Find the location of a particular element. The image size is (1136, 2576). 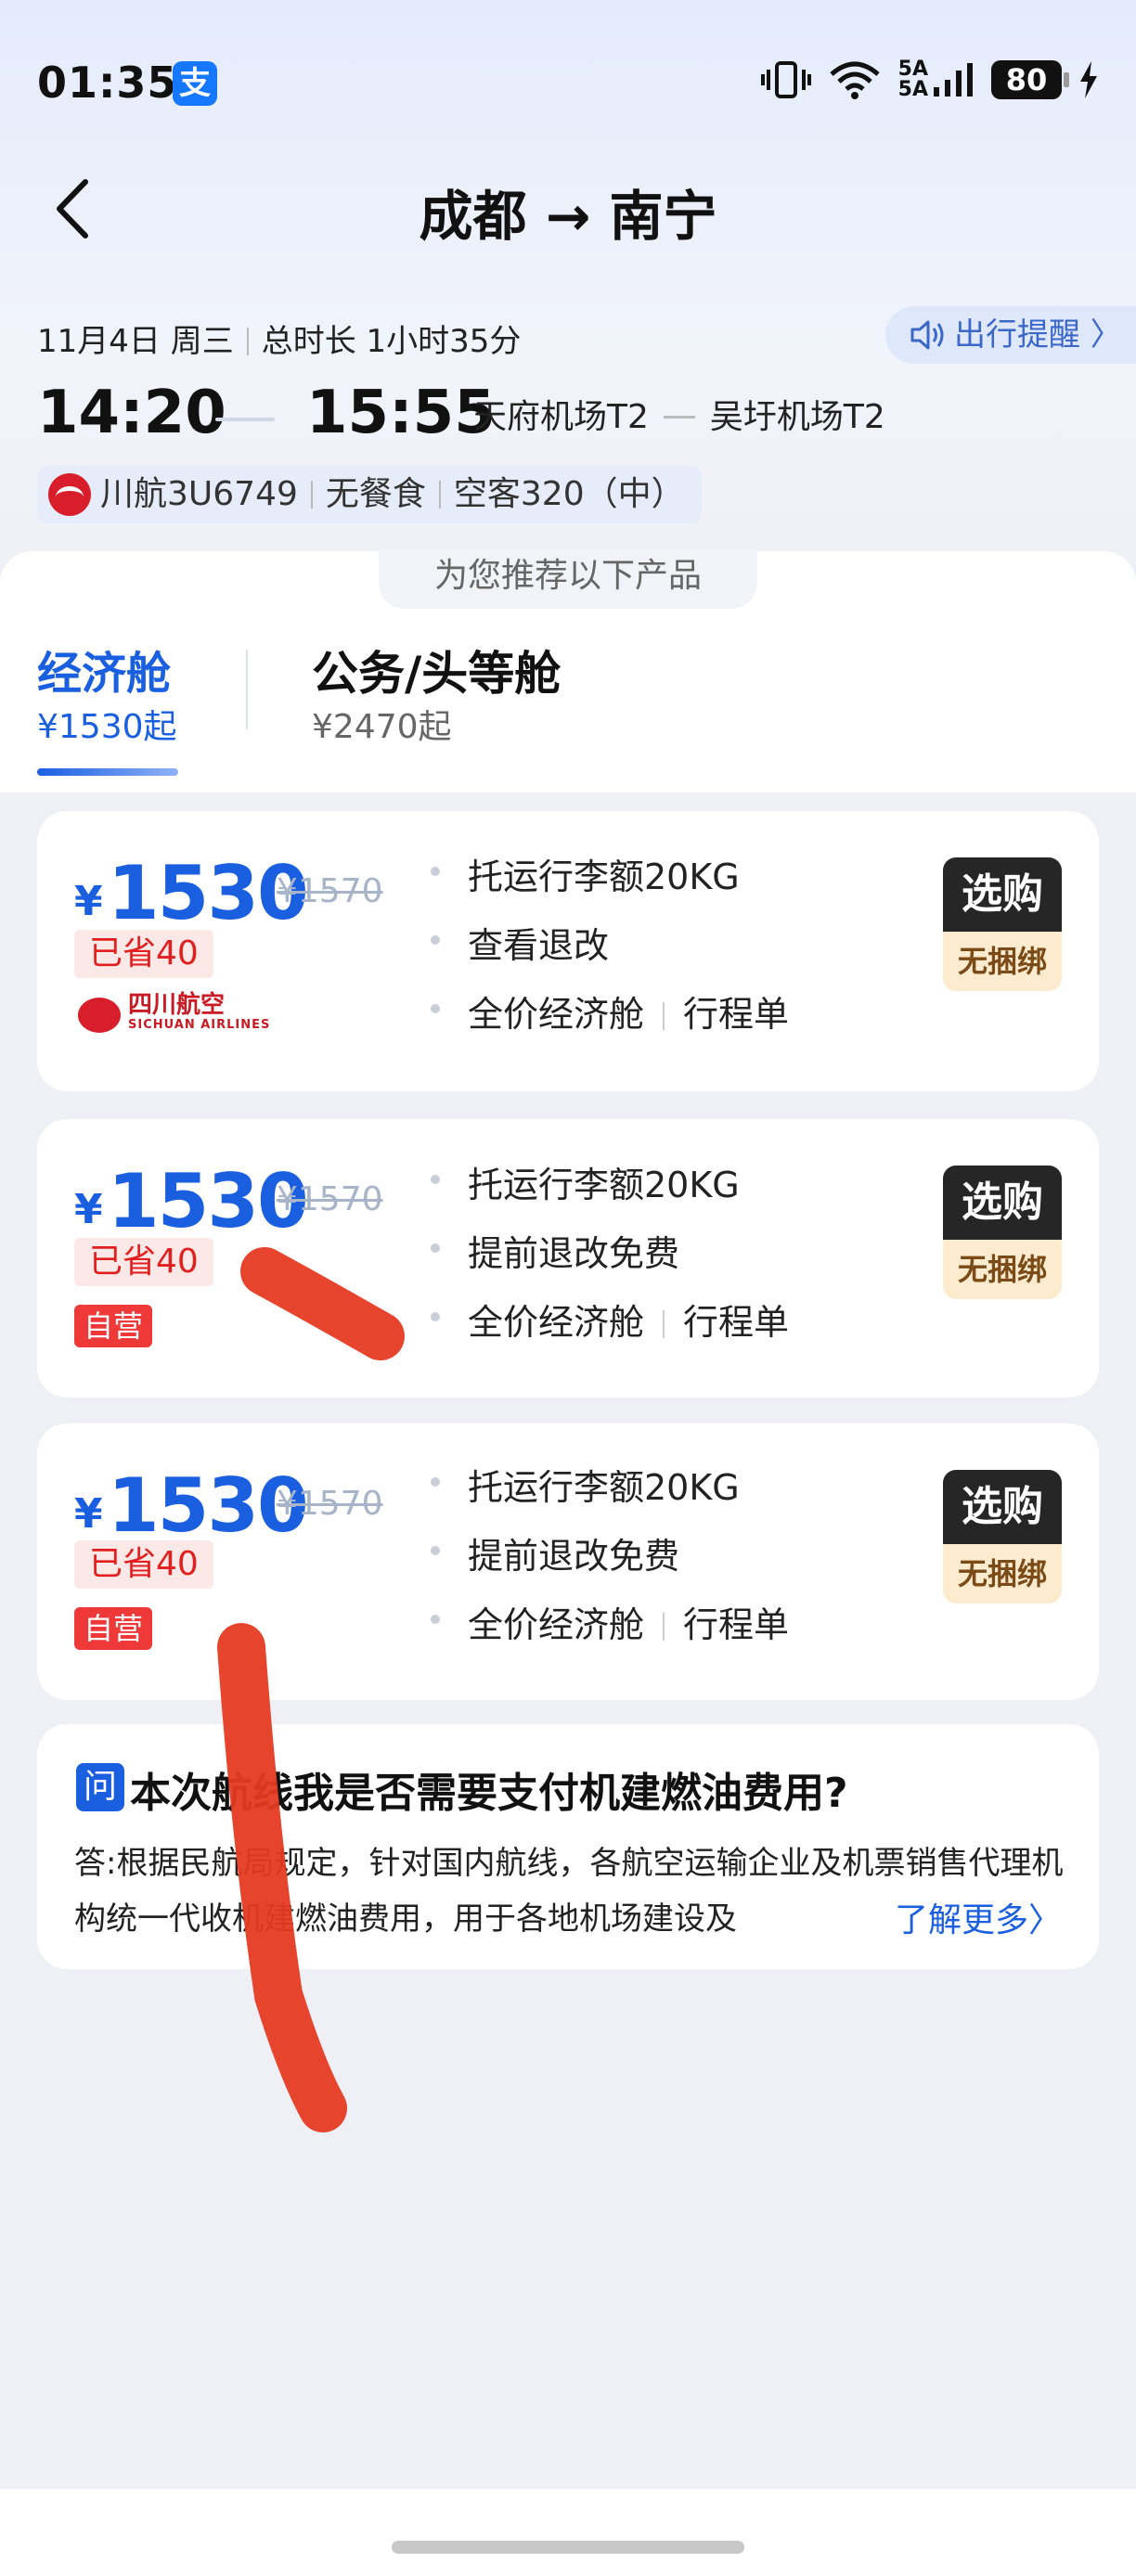

arrive-airport: 吴圩机场T2 is located at coordinates (797, 417).